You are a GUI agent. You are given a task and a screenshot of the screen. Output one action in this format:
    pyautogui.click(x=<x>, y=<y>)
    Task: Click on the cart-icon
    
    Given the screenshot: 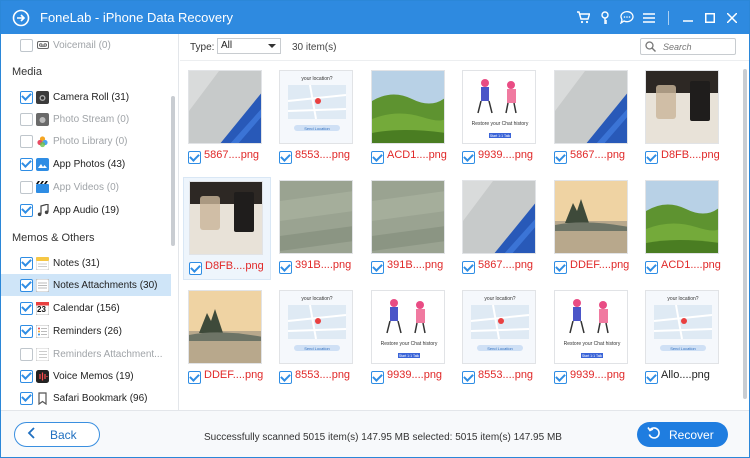 What is the action you would take?
    pyautogui.click(x=583, y=17)
    